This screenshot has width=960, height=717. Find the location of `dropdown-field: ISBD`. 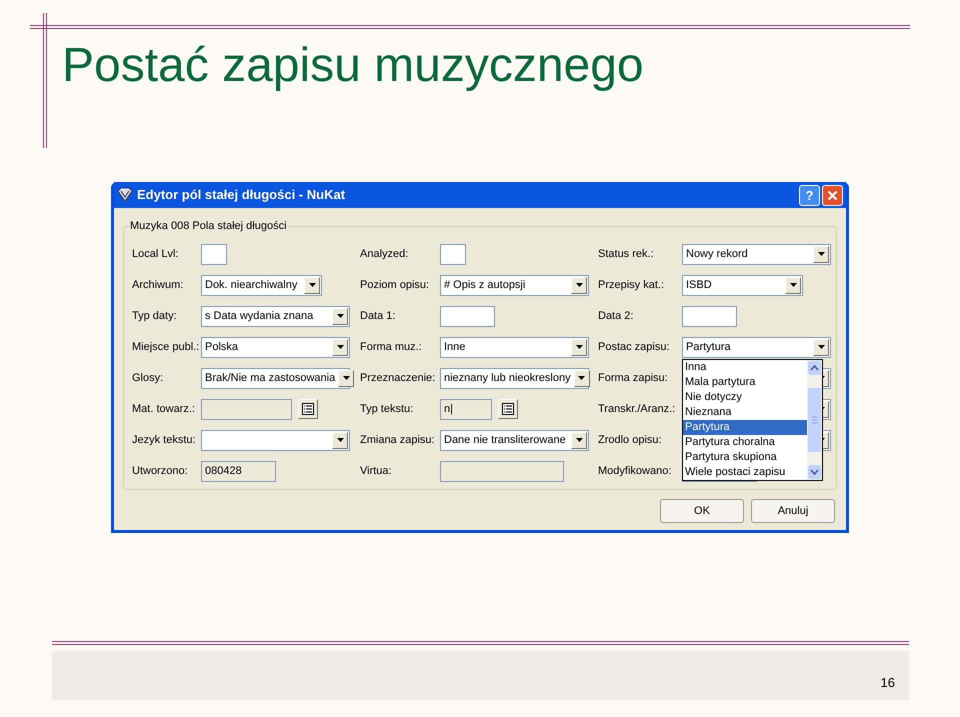

dropdown-field: ISBD is located at coordinates (742, 285).